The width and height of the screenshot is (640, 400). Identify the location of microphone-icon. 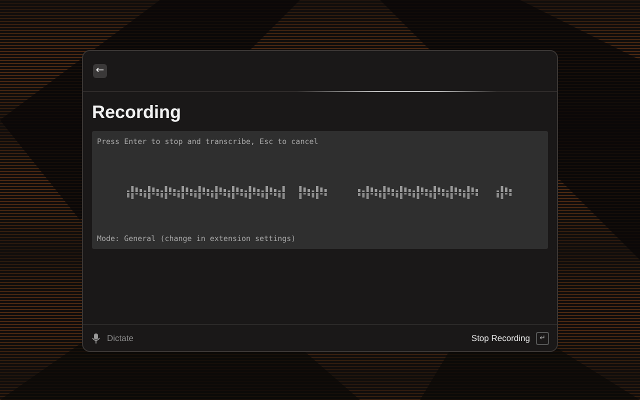
(96, 338).